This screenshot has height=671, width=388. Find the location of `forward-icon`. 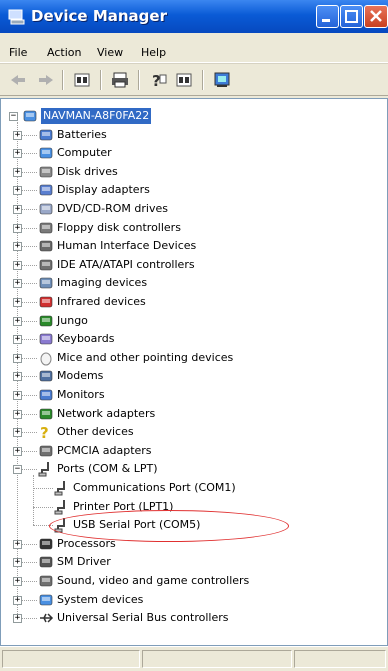

forward-icon is located at coordinates (46, 80).